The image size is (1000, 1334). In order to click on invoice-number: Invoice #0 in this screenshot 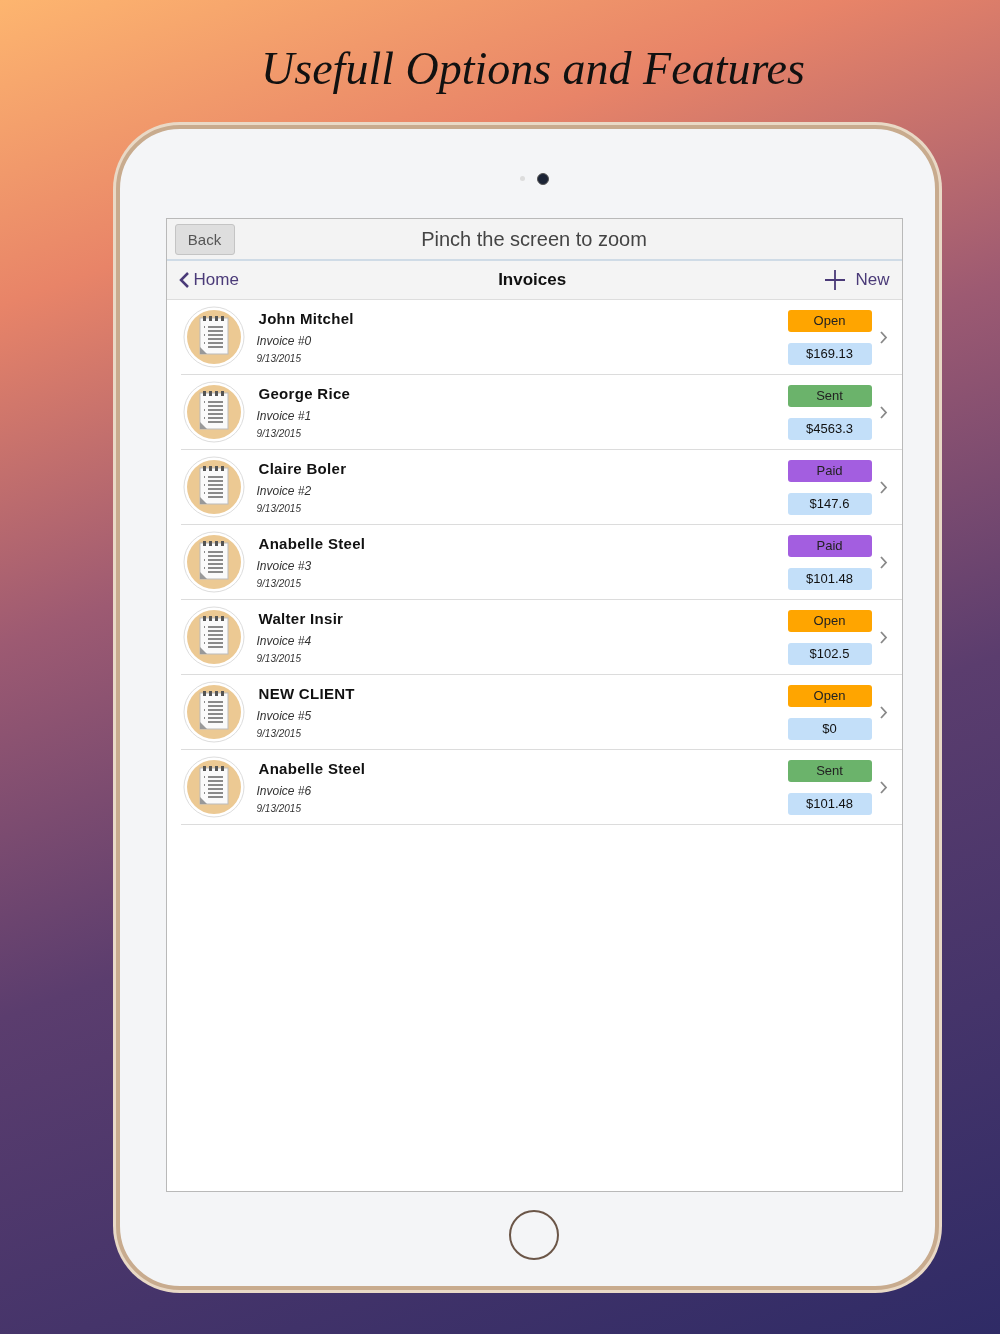, I will do `click(284, 341)`.